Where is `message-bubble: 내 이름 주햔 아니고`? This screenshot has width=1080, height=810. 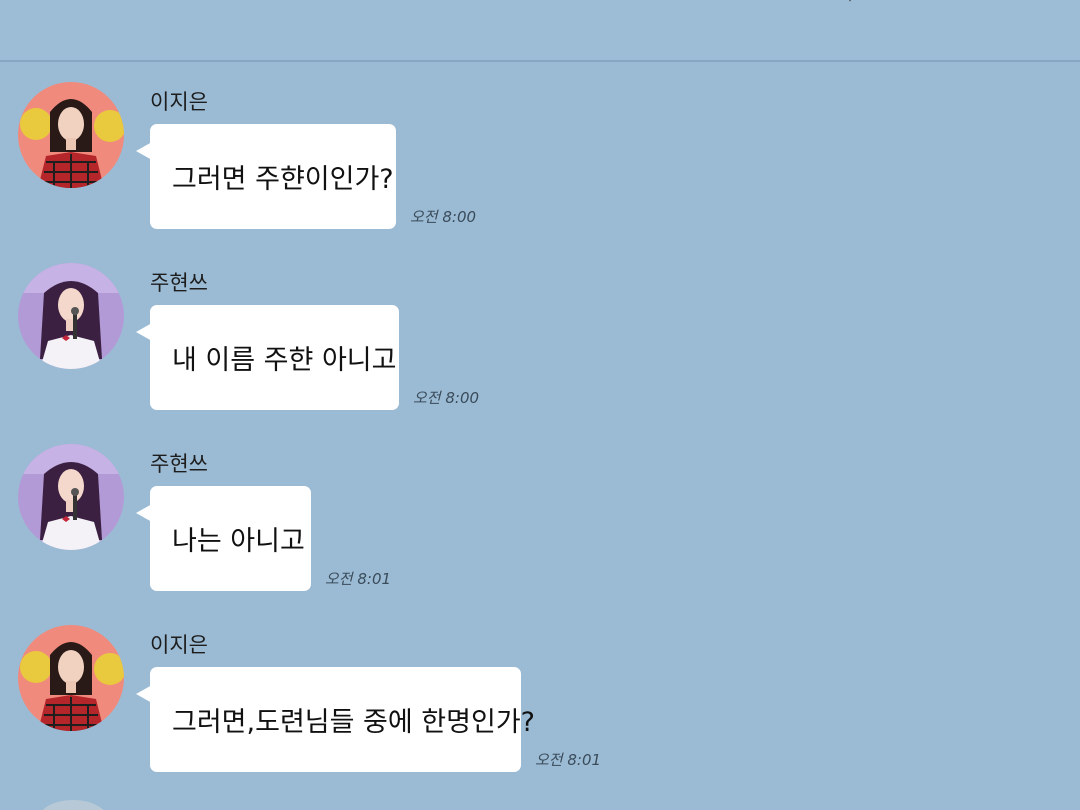 message-bubble: 내 이름 주햔 아니고 is located at coordinates (267, 357).